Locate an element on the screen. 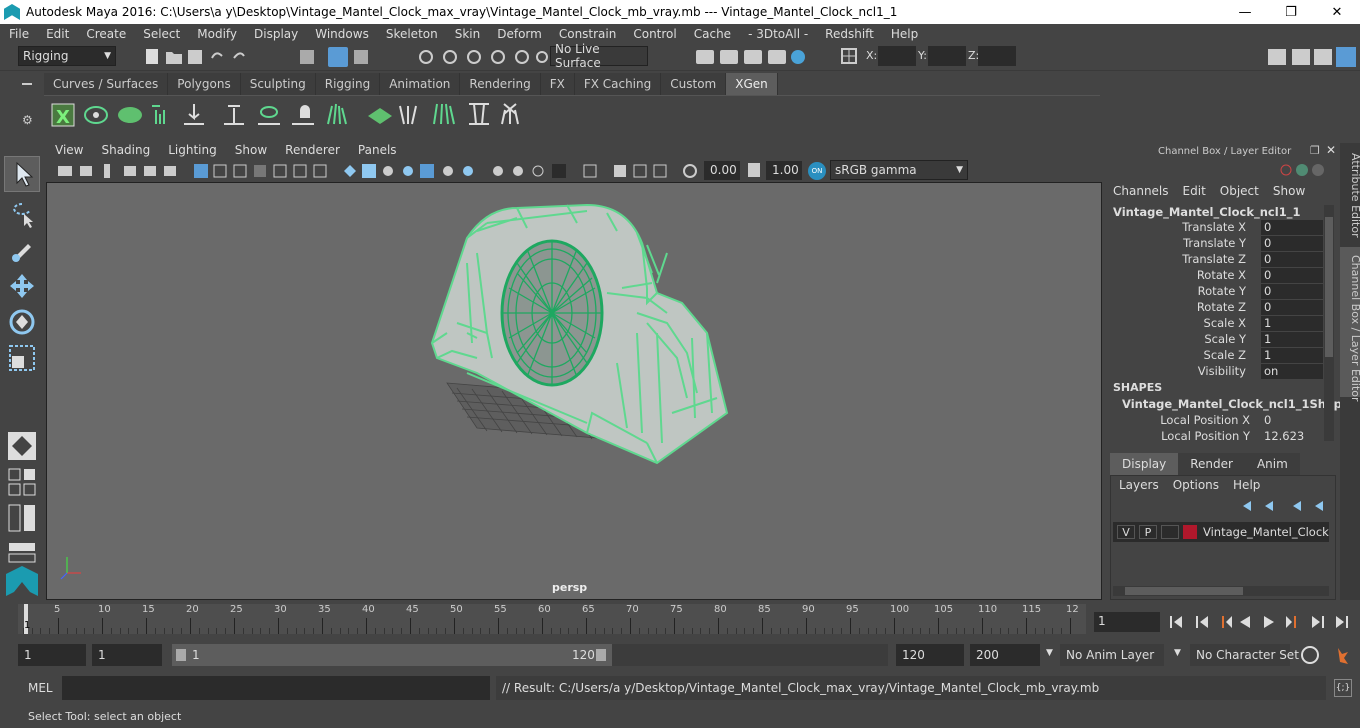 Image resolution: width=1360 pixels, height=728 pixels. attr-row: Translate Y 0 is located at coordinates (1216, 244).